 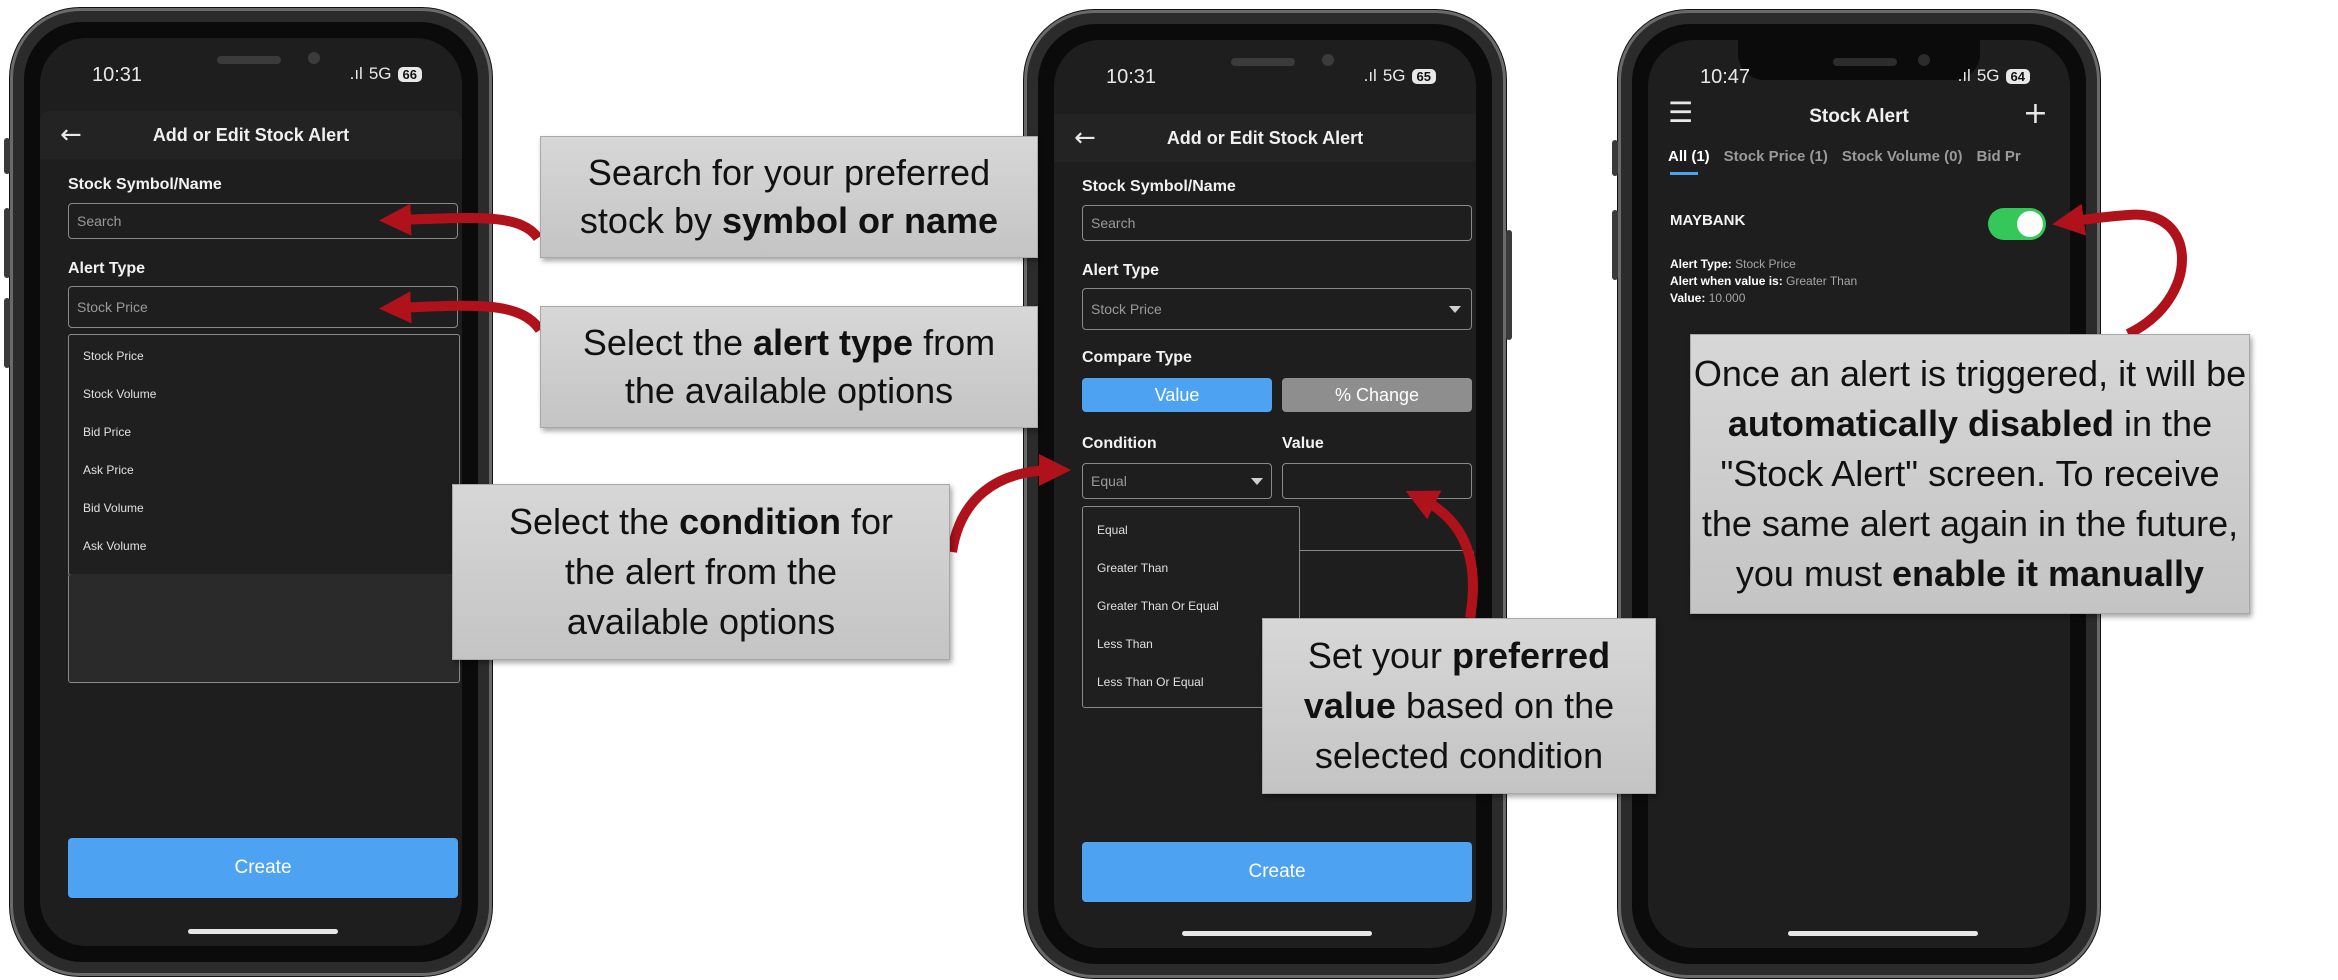 What do you see at coordinates (1684, 173) in the screenshot?
I see `tab-indicator` at bounding box center [1684, 173].